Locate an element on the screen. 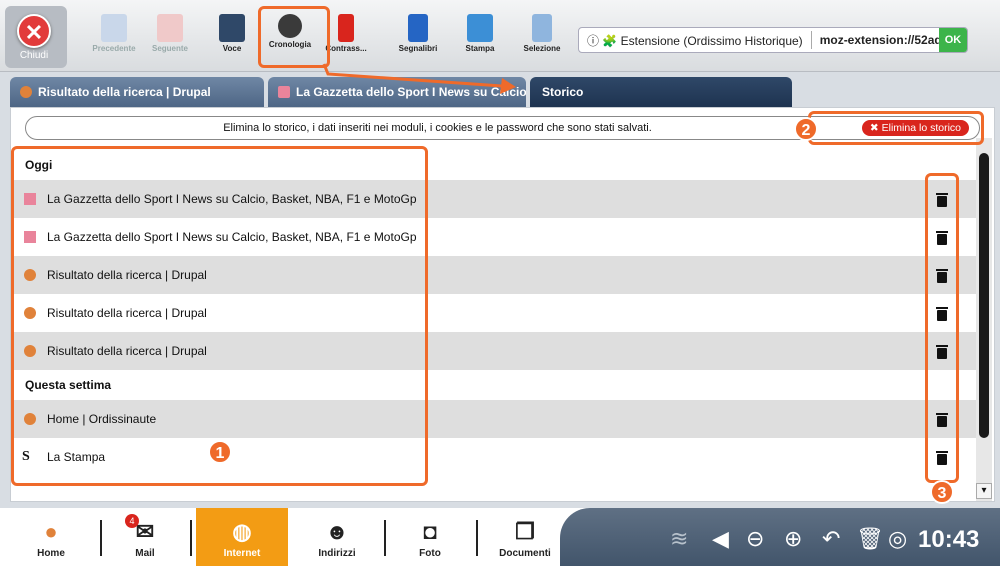 Image resolution: width=1000 pixels, height=566 pixels. forward-arrow-icon is located at coordinates (170, 28).